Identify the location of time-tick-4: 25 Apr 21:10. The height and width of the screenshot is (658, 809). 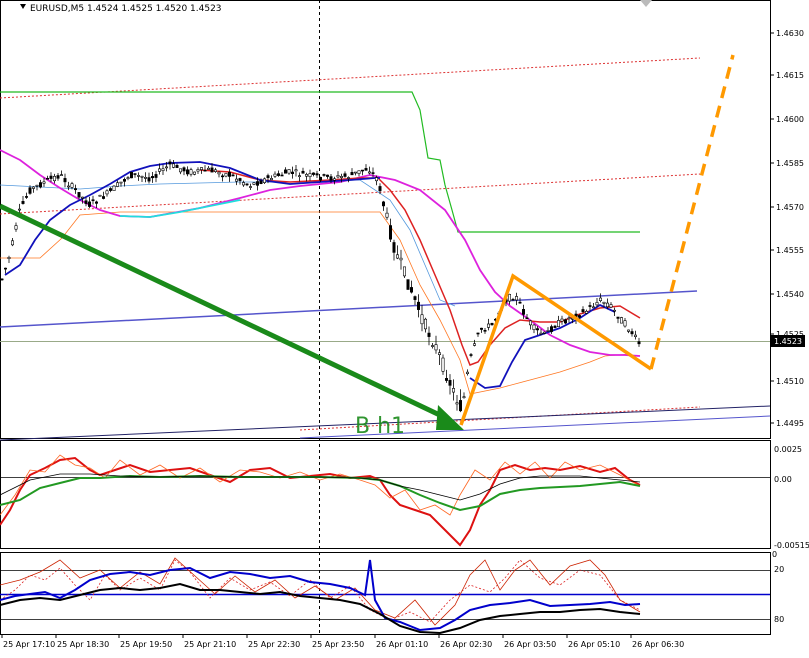
(209, 641).